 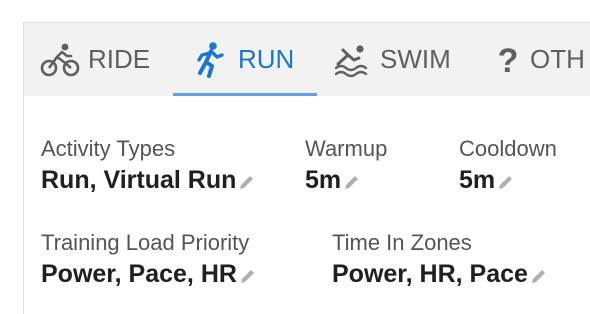 What do you see at coordinates (108, 148) in the screenshot?
I see `activity-types-label: Activity Types` at bounding box center [108, 148].